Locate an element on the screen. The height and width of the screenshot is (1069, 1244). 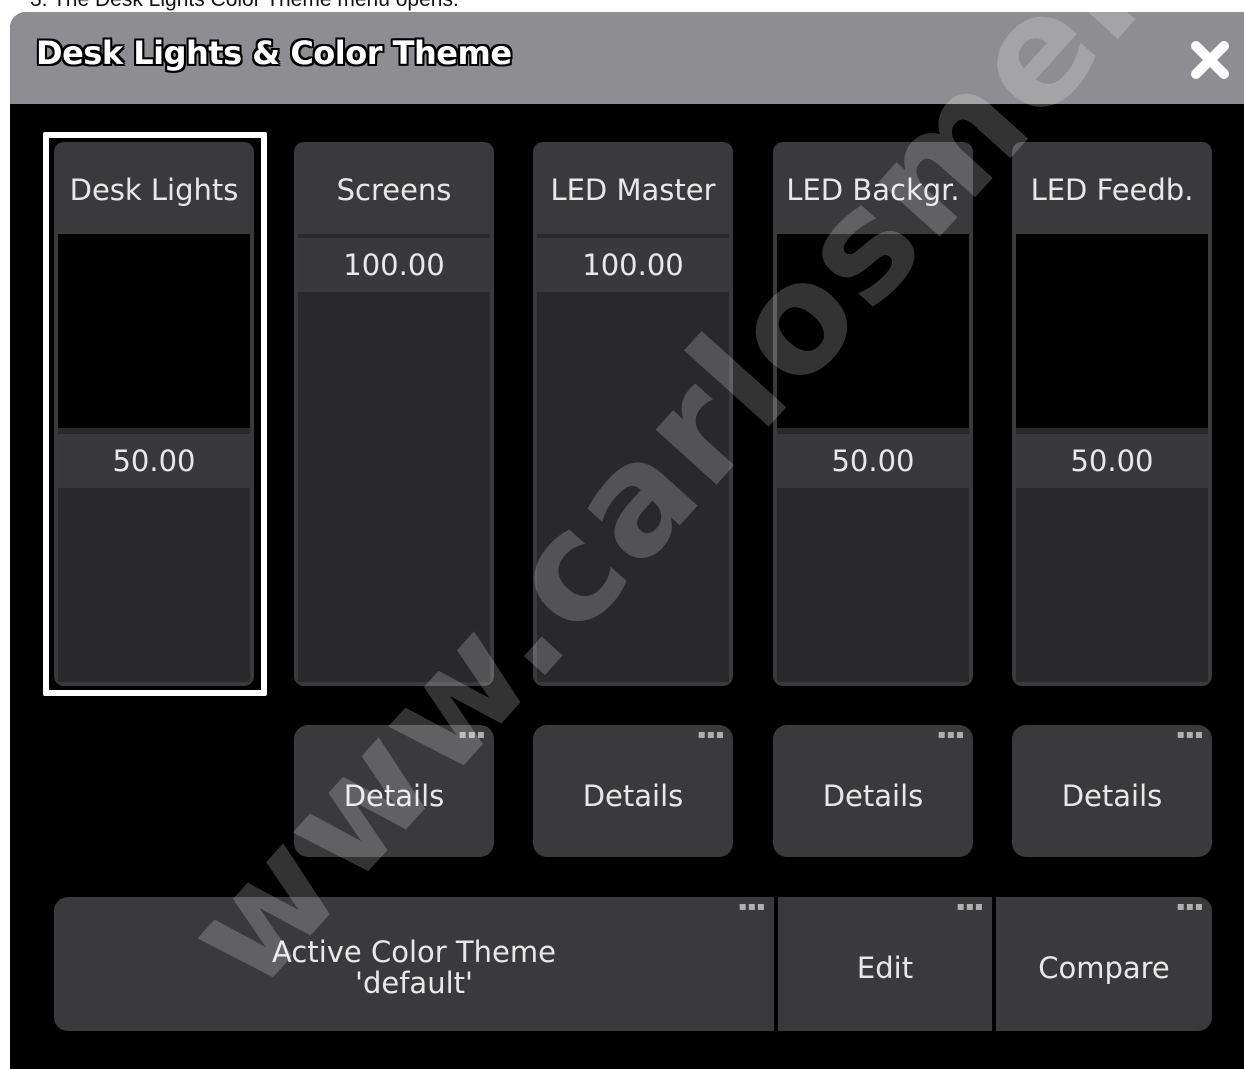
compare-theme-button: ▪▪▪ Compare is located at coordinates (1104, 964).